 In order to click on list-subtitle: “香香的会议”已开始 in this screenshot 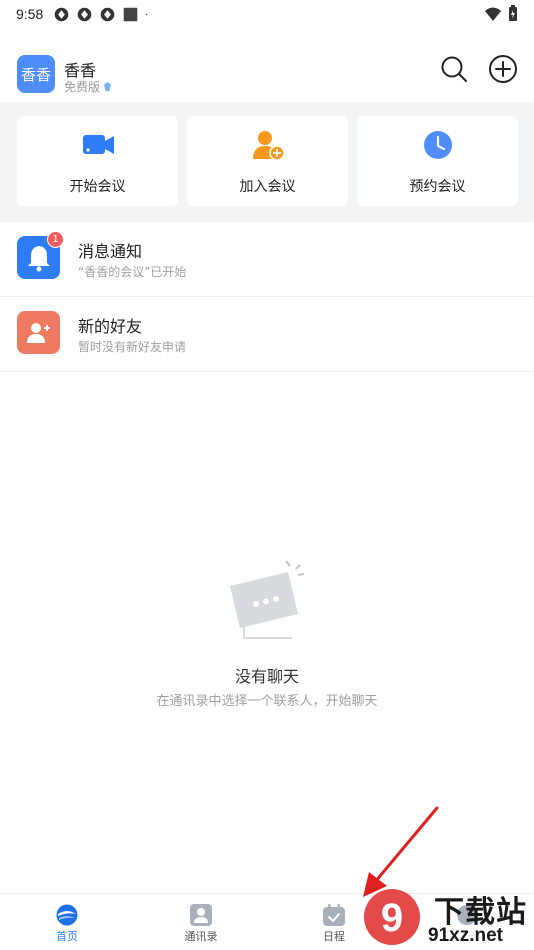, I will do `click(132, 272)`.